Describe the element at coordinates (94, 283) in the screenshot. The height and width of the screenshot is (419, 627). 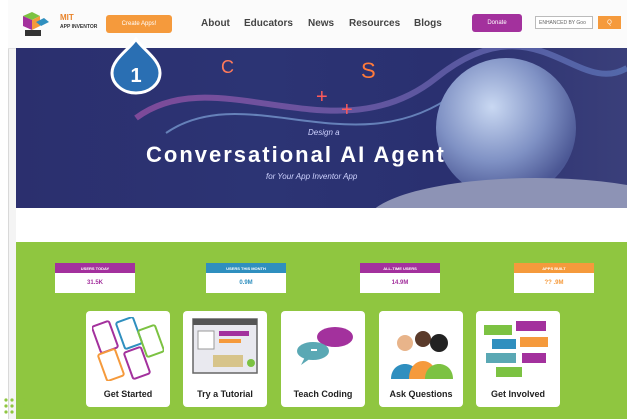
I see `stat-value: 31.5K` at that location.